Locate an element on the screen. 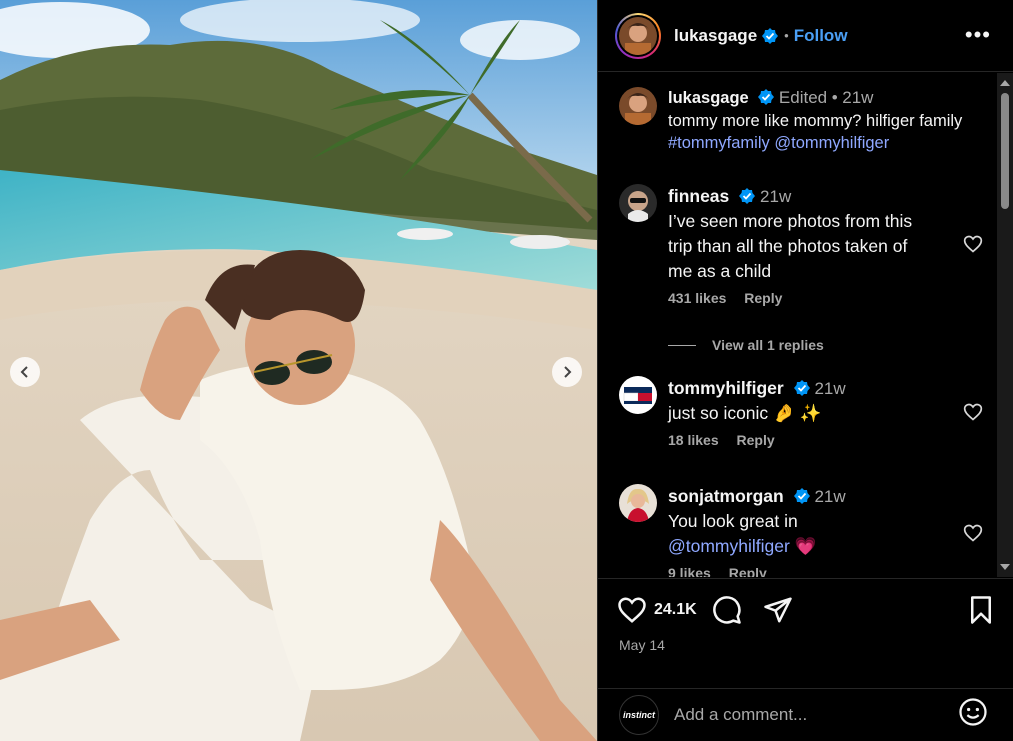 Image resolution: width=1013 pixels, height=741 pixels. comment-likes: 18 likes is located at coordinates (693, 440).